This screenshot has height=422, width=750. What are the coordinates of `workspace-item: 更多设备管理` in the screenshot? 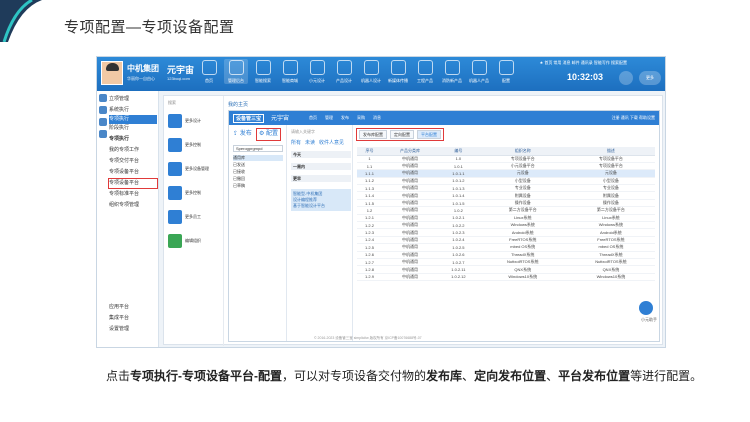 It's located at (195, 170).